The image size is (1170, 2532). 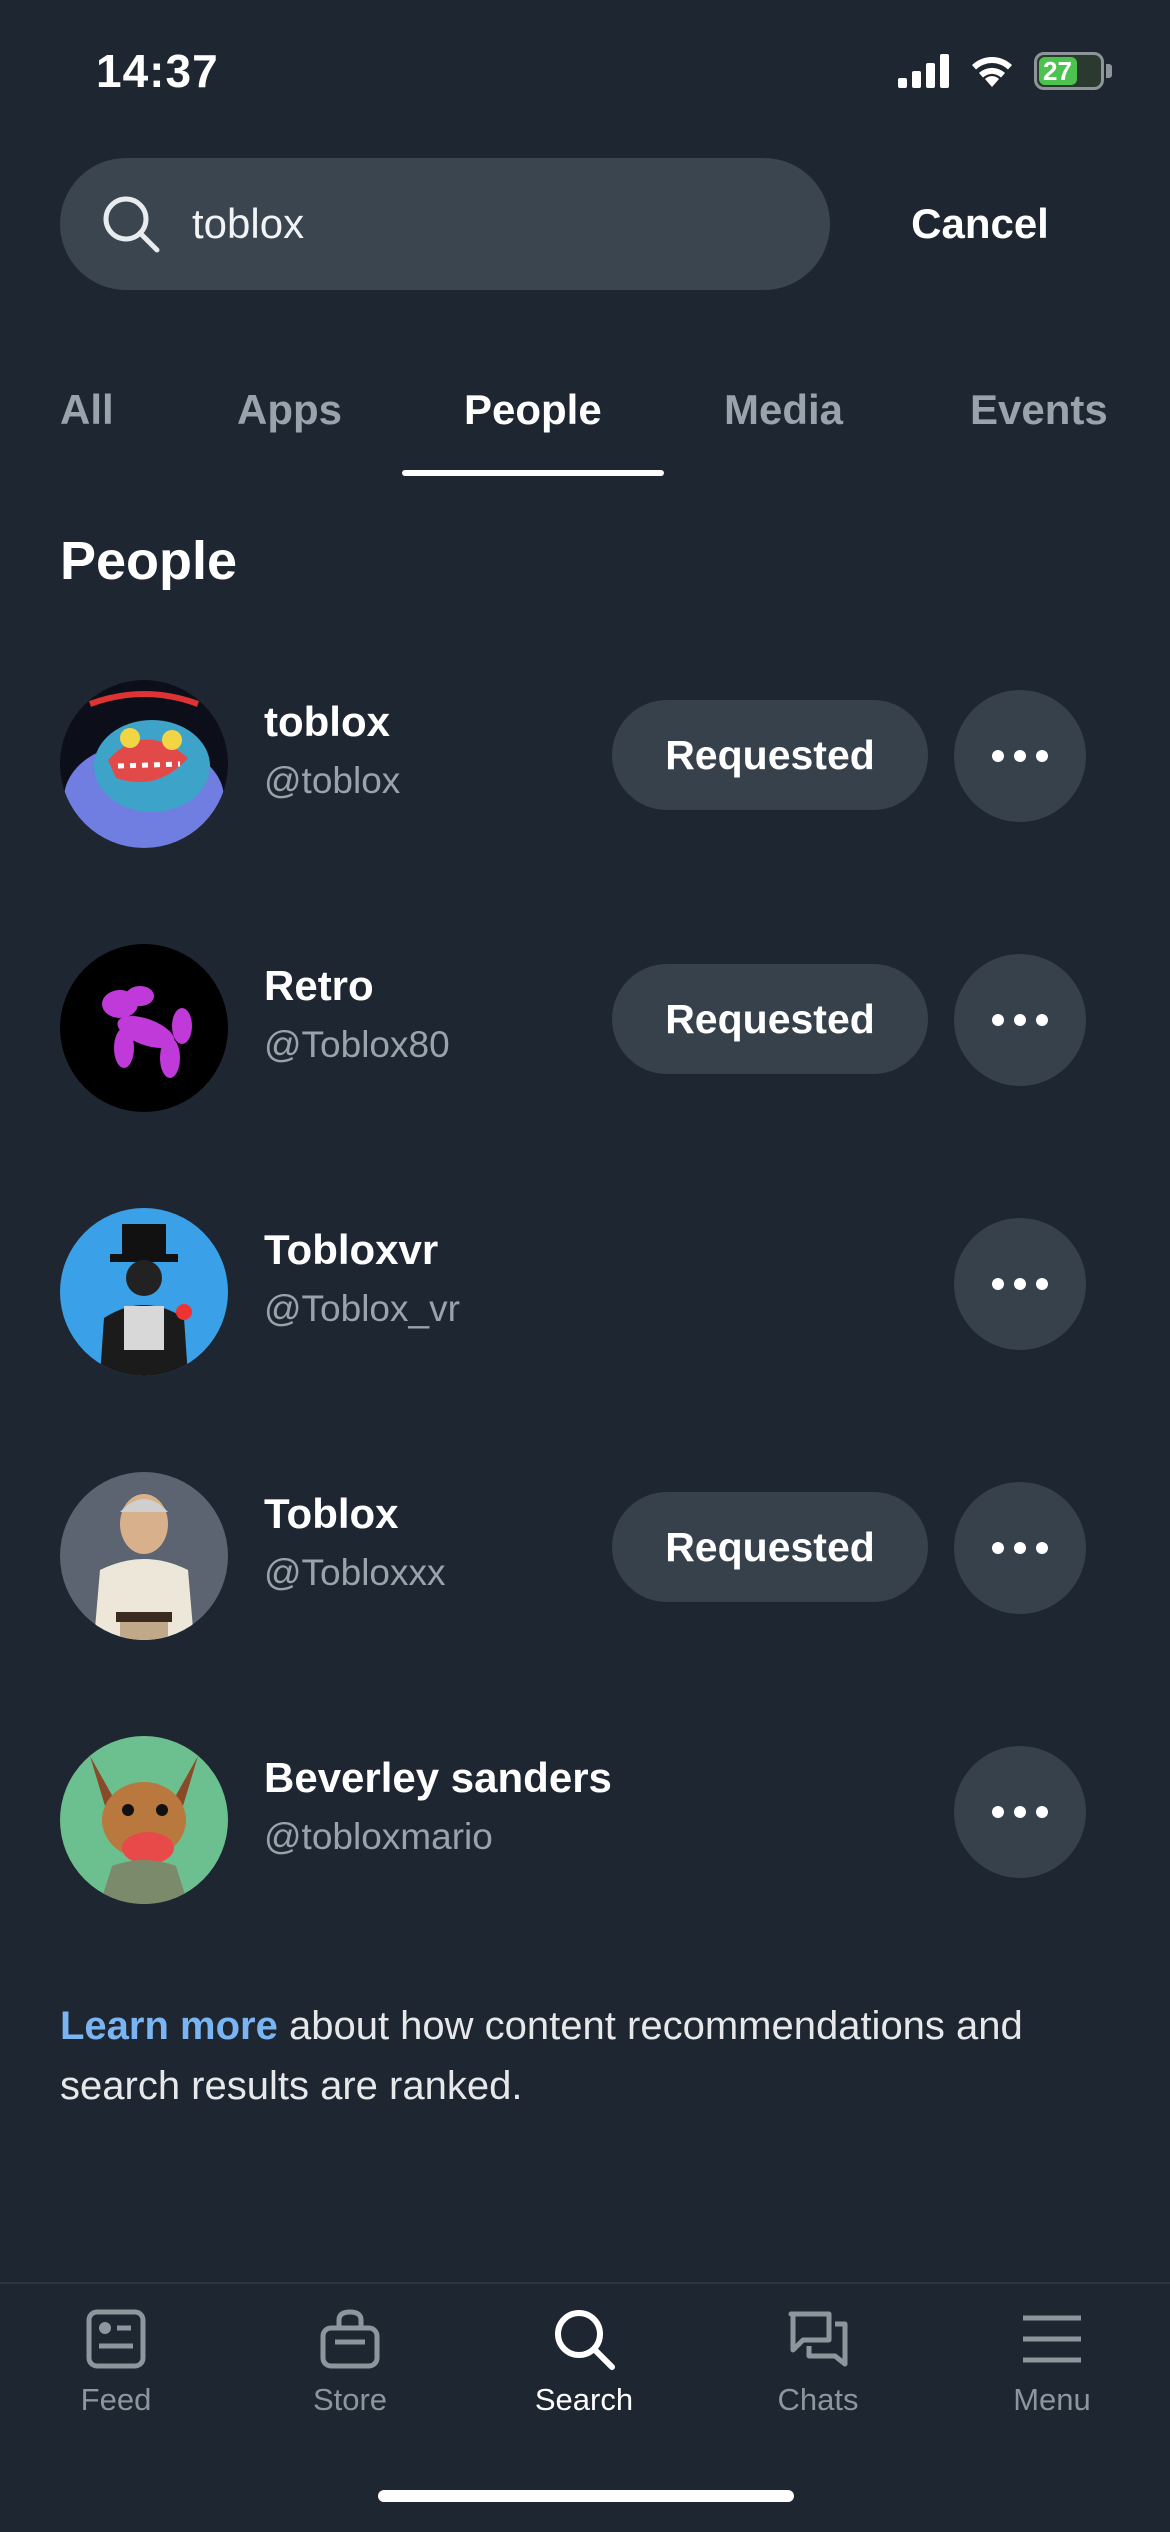 I want to click on search-query: toblox, so click(x=248, y=223).